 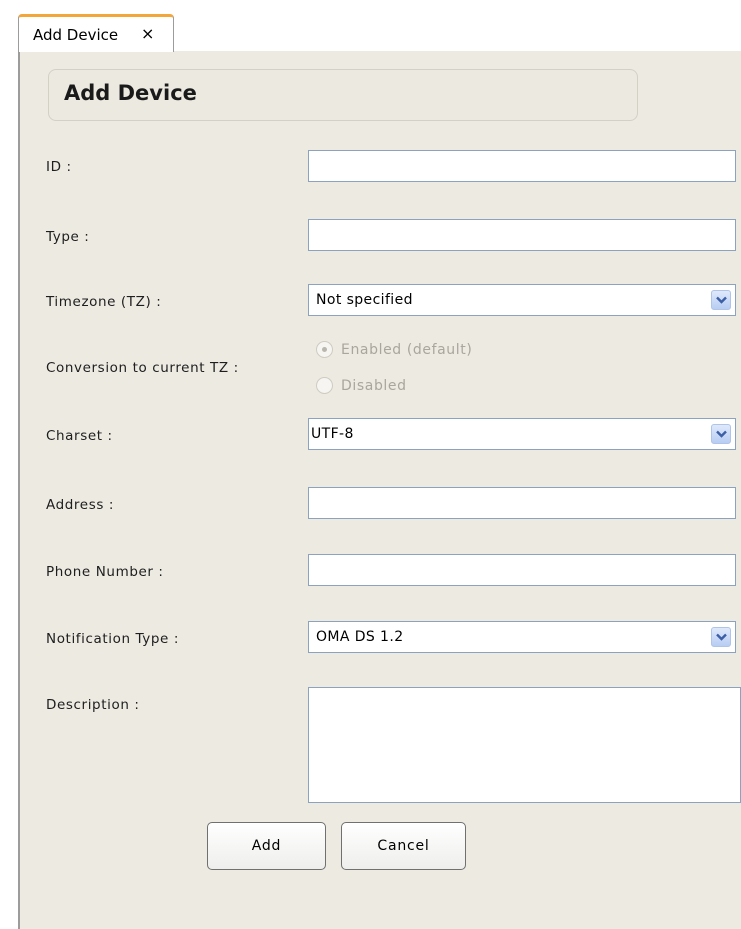 I want to click on charset-selected-value: UTF-8, so click(x=332, y=434).